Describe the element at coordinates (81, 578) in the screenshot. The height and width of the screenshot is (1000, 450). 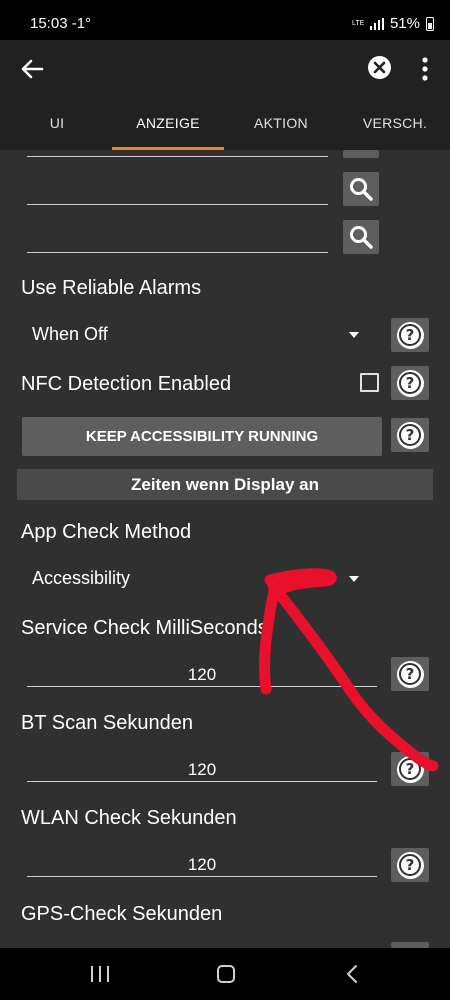
I see `app-check-method-spinner: Accessibility` at that location.